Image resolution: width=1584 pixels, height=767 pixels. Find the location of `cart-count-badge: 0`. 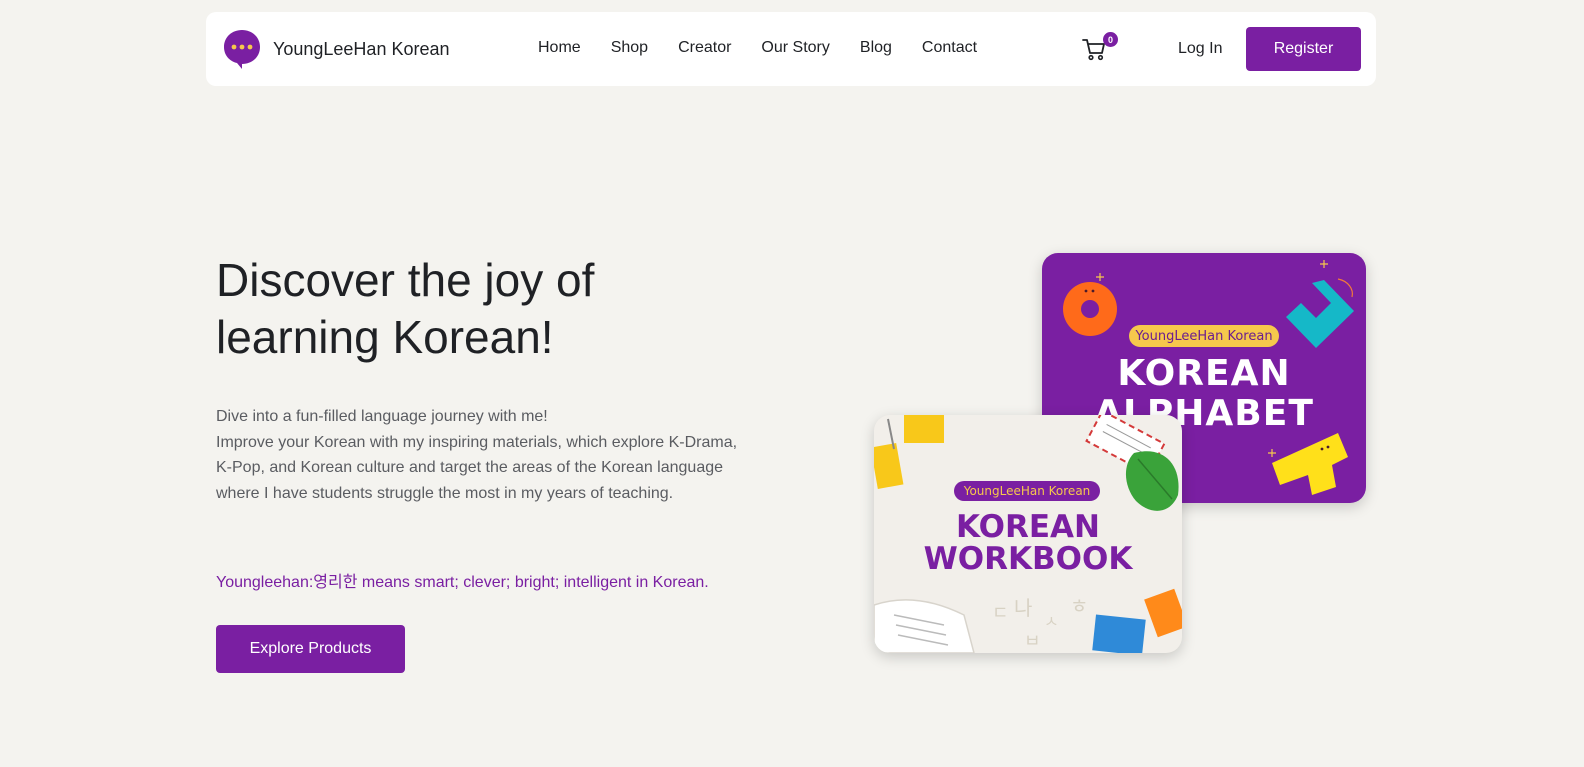

cart-count-badge: 0 is located at coordinates (1110, 39).